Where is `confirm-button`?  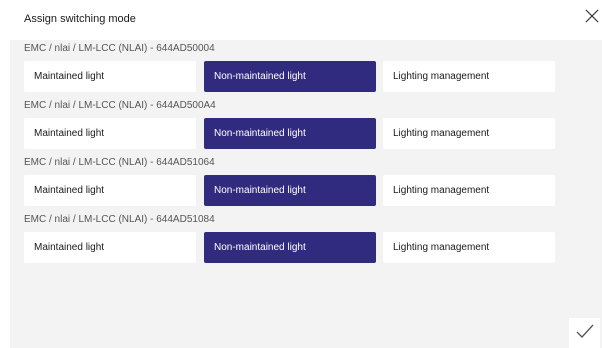 confirm-button is located at coordinates (584, 333).